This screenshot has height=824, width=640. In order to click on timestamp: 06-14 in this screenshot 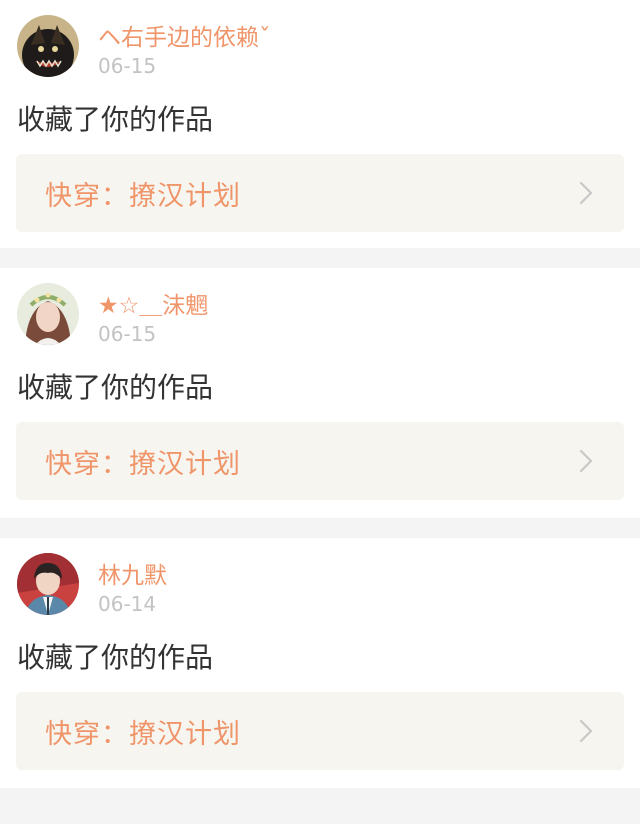, I will do `click(127, 604)`.